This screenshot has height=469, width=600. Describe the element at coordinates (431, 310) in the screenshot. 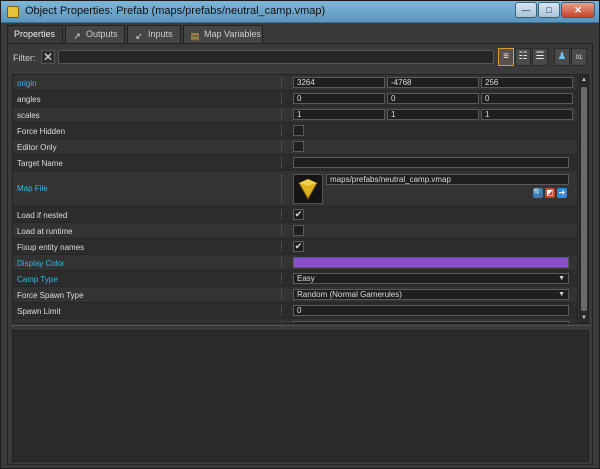

I see `spawn-limit-field: 0` at that location.